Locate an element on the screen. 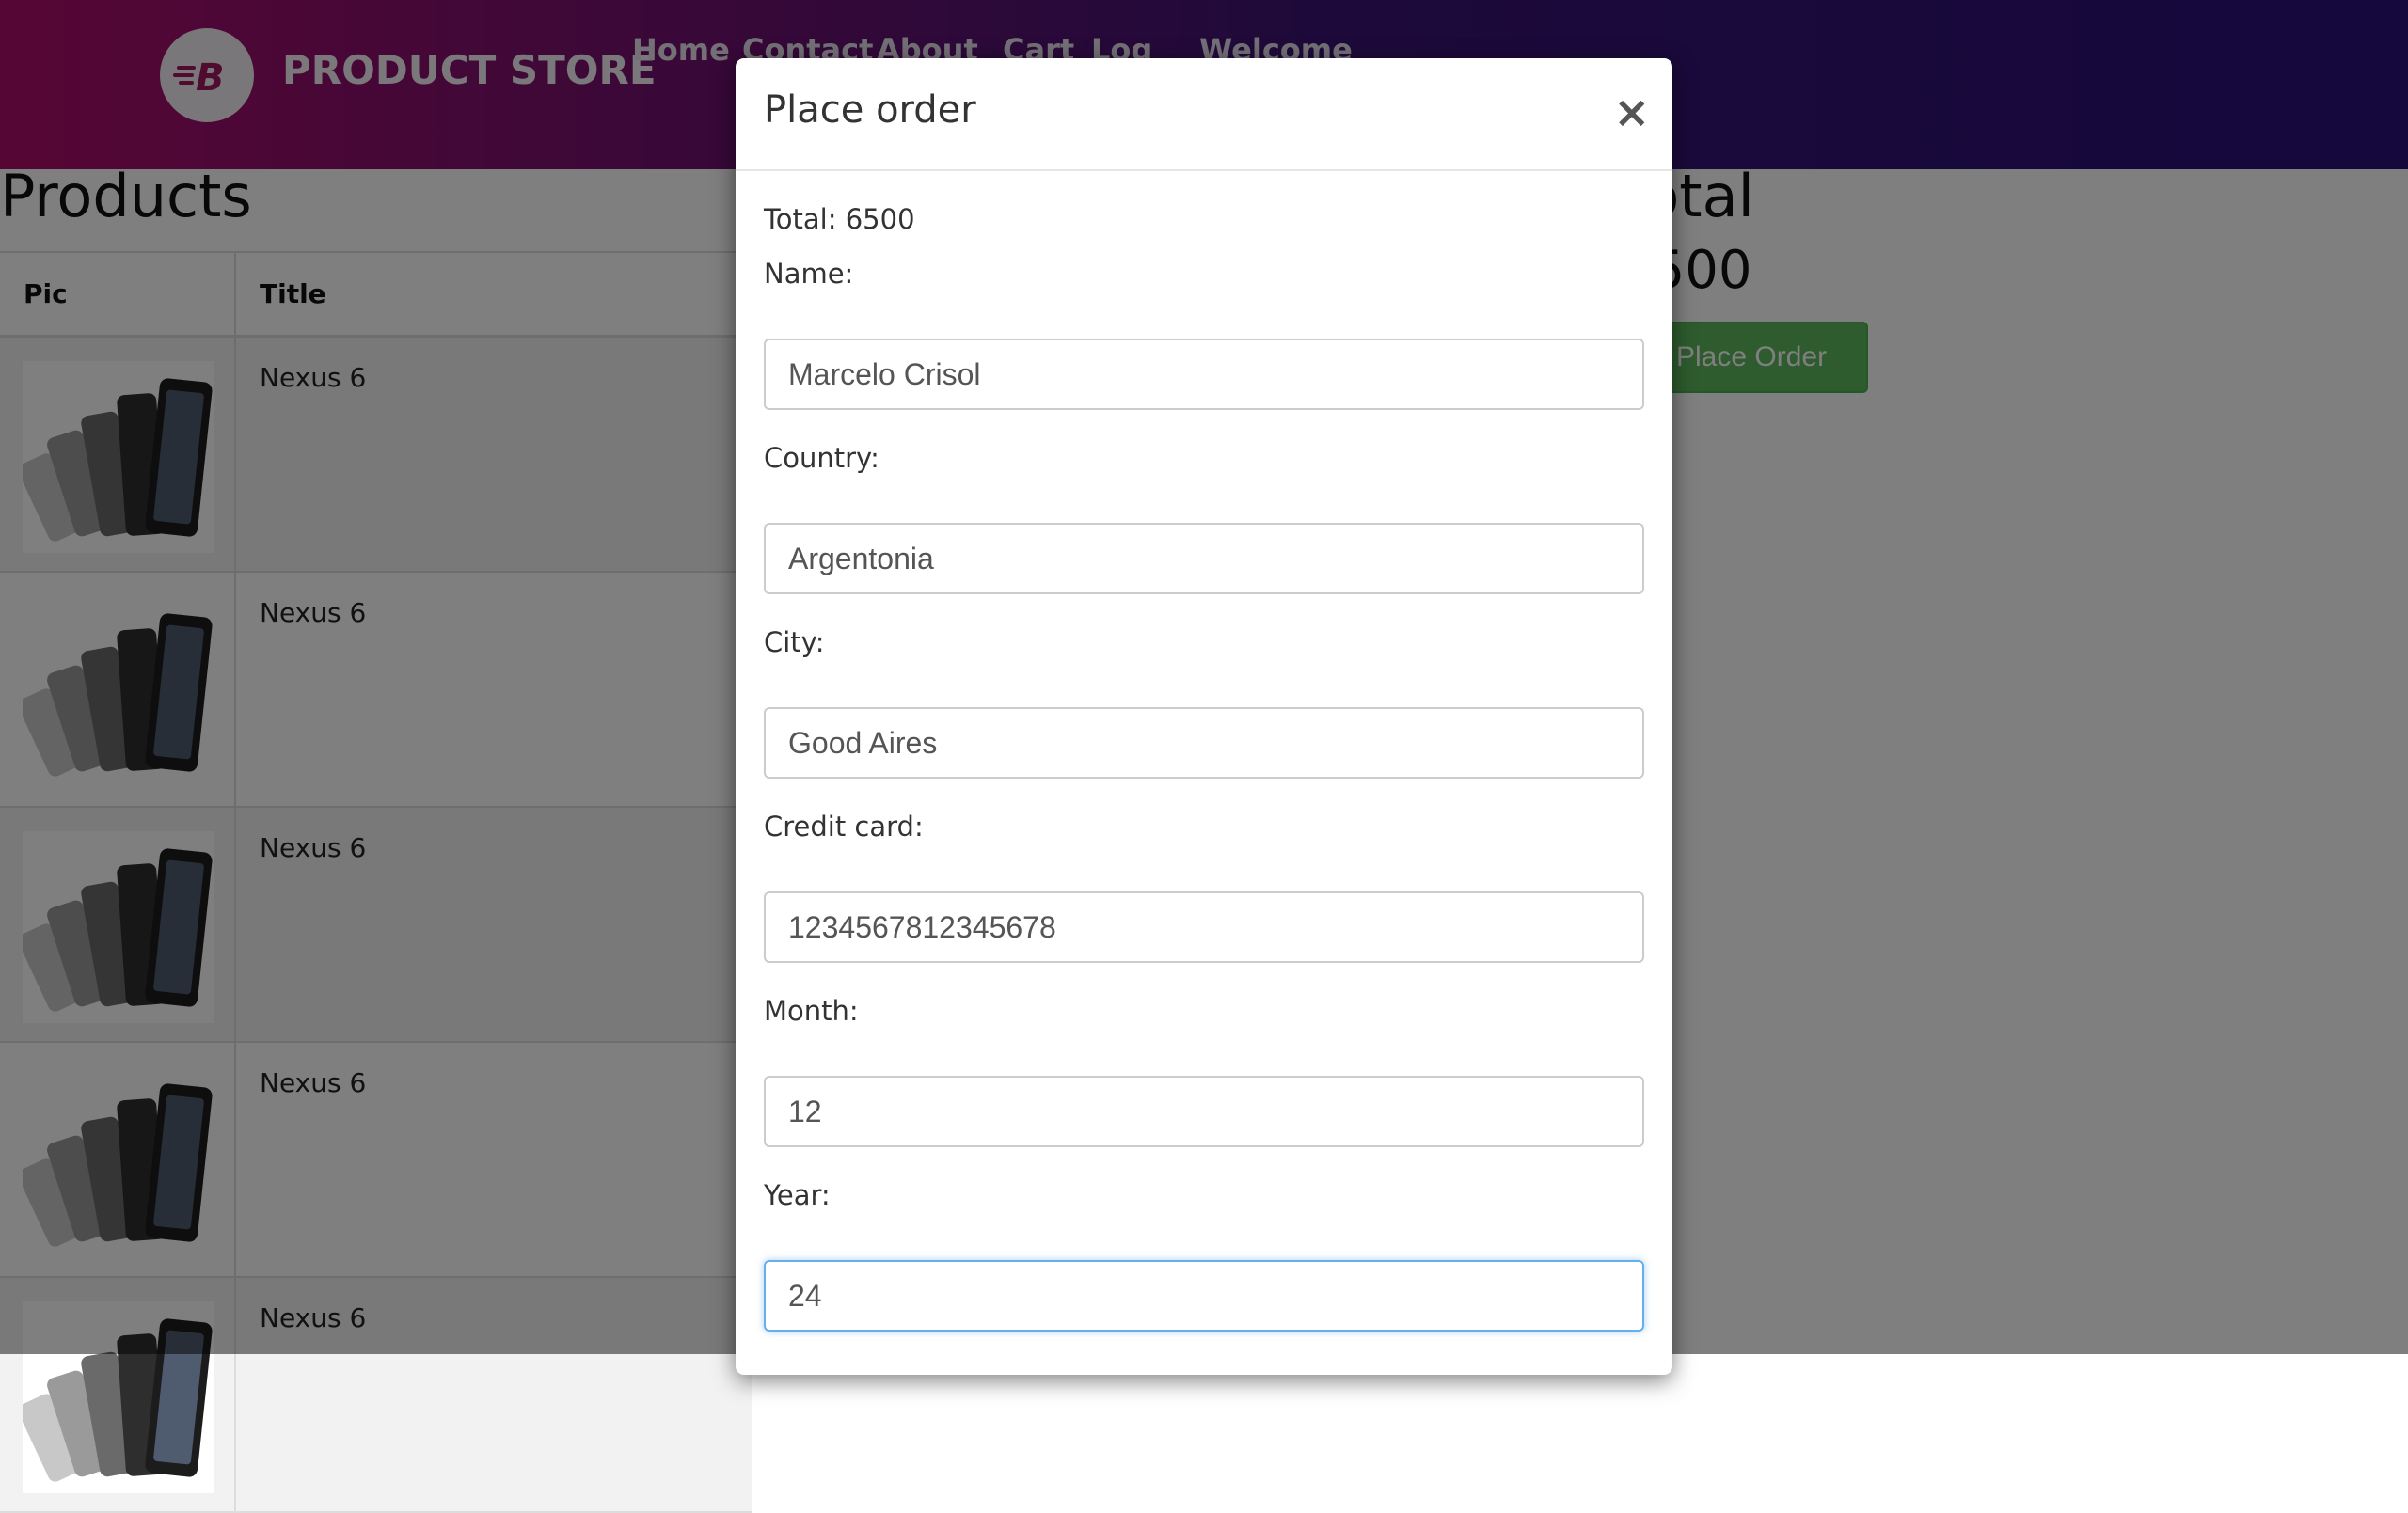 The width and height of the screenshot is (2408, 1513). order-total-text: Total: 6500 is located at coordinates (840, 219).